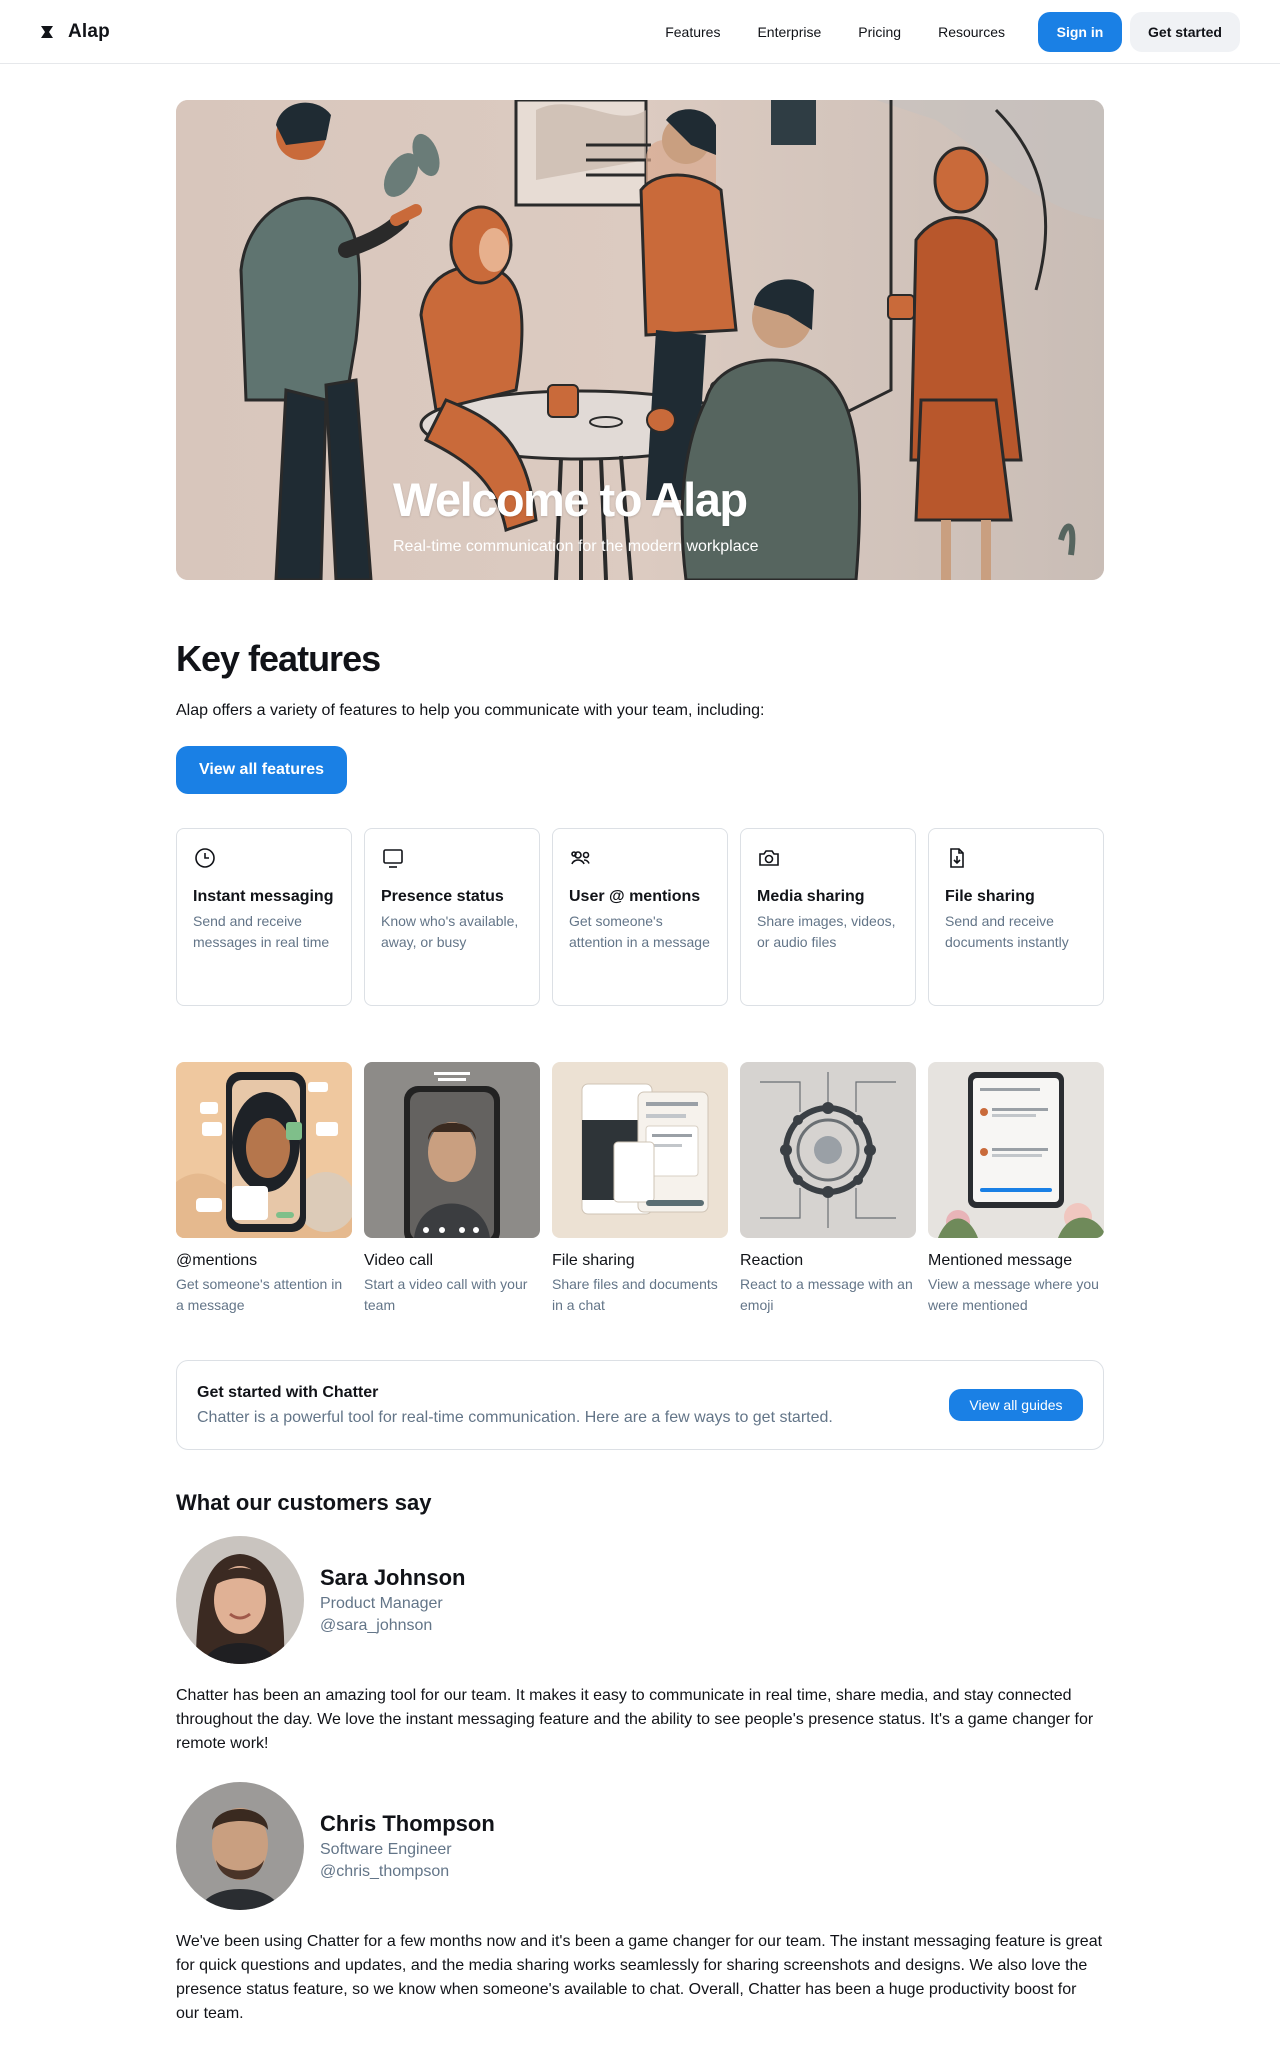 This screenshot has height=2071, width=1280. What do you see at coordinates (1016, 1150) in the screenshot?
I see `mentioned-message-image` at bounding box center [1016, 1150].